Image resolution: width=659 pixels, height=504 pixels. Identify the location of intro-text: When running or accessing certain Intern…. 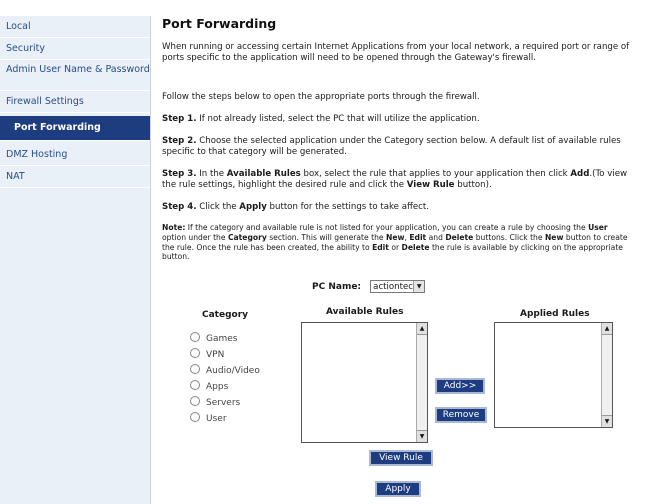
(396, 53).